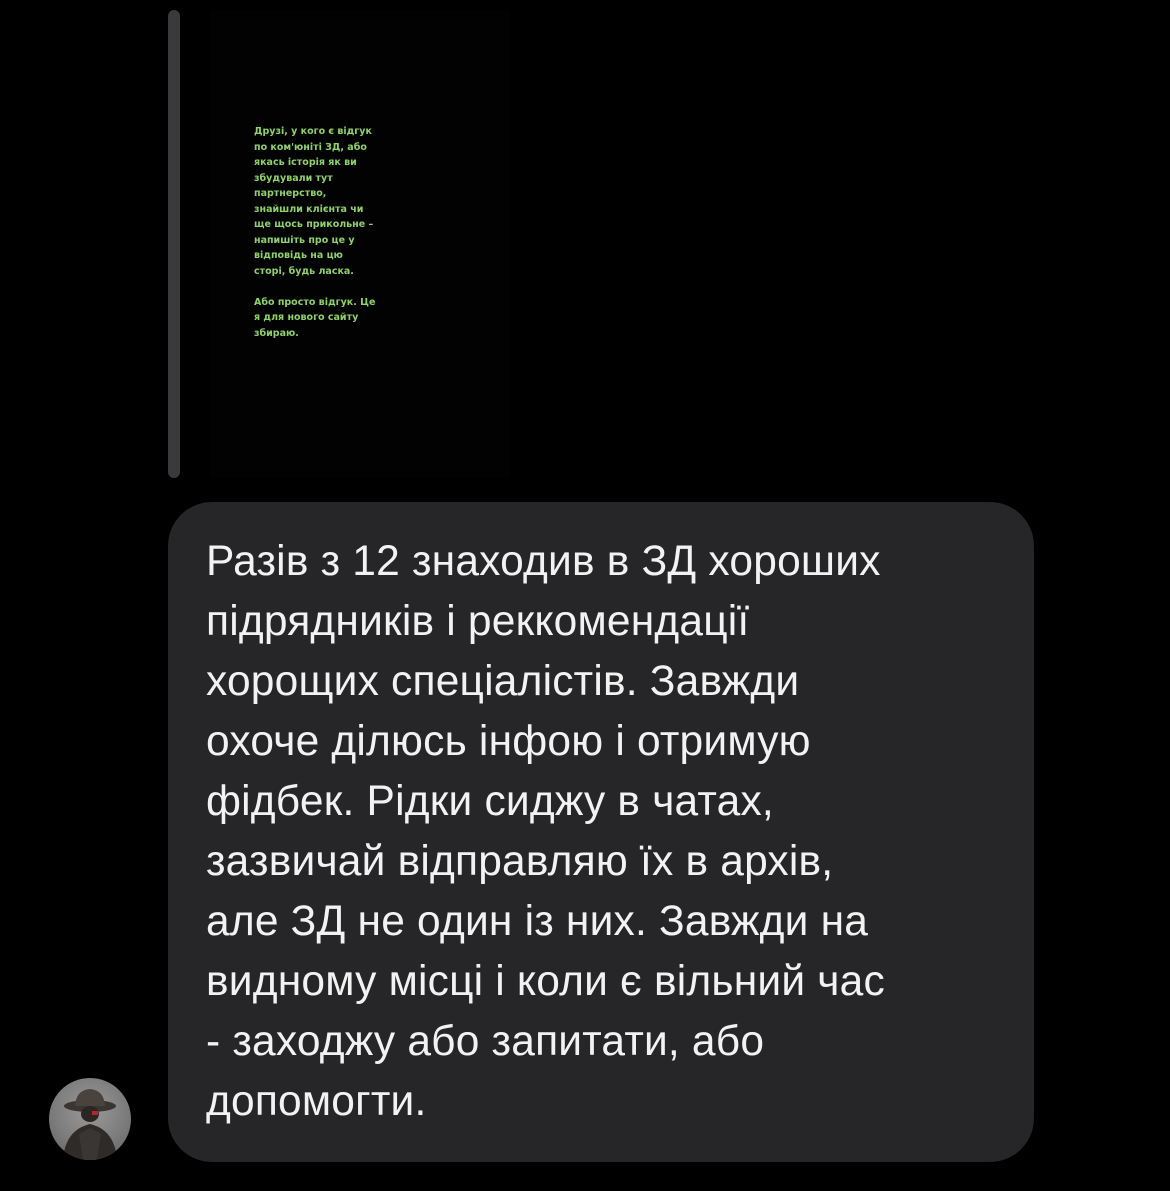 The image size is (1170, 1191). Describe the element at coordinates (174, 244) in the screenshot. I see `reply-indicator-bar` at that location.